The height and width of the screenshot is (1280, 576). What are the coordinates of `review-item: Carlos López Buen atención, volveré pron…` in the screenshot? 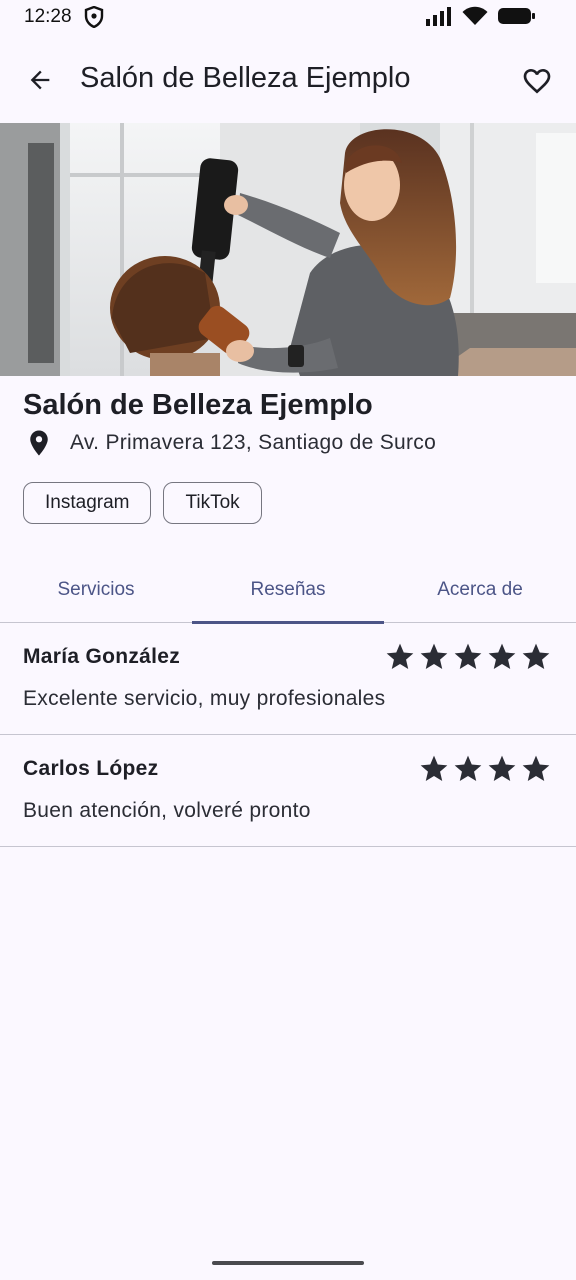 It's located at (288, 791).